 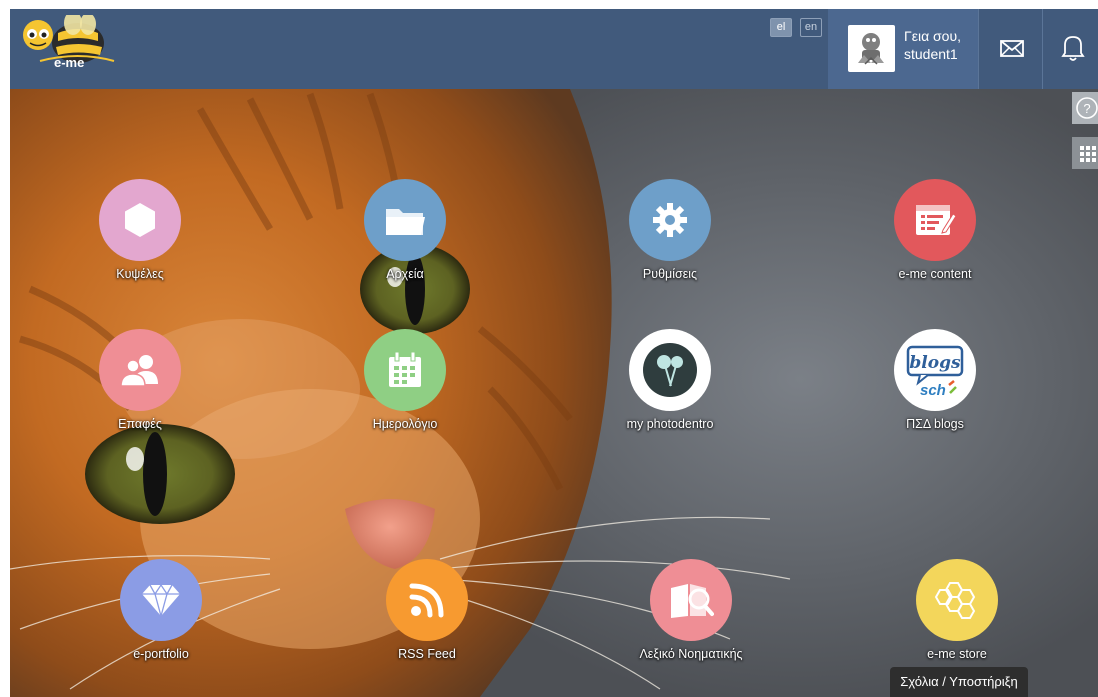 I want to click on diamond-icon, so click(x=161, y=600).